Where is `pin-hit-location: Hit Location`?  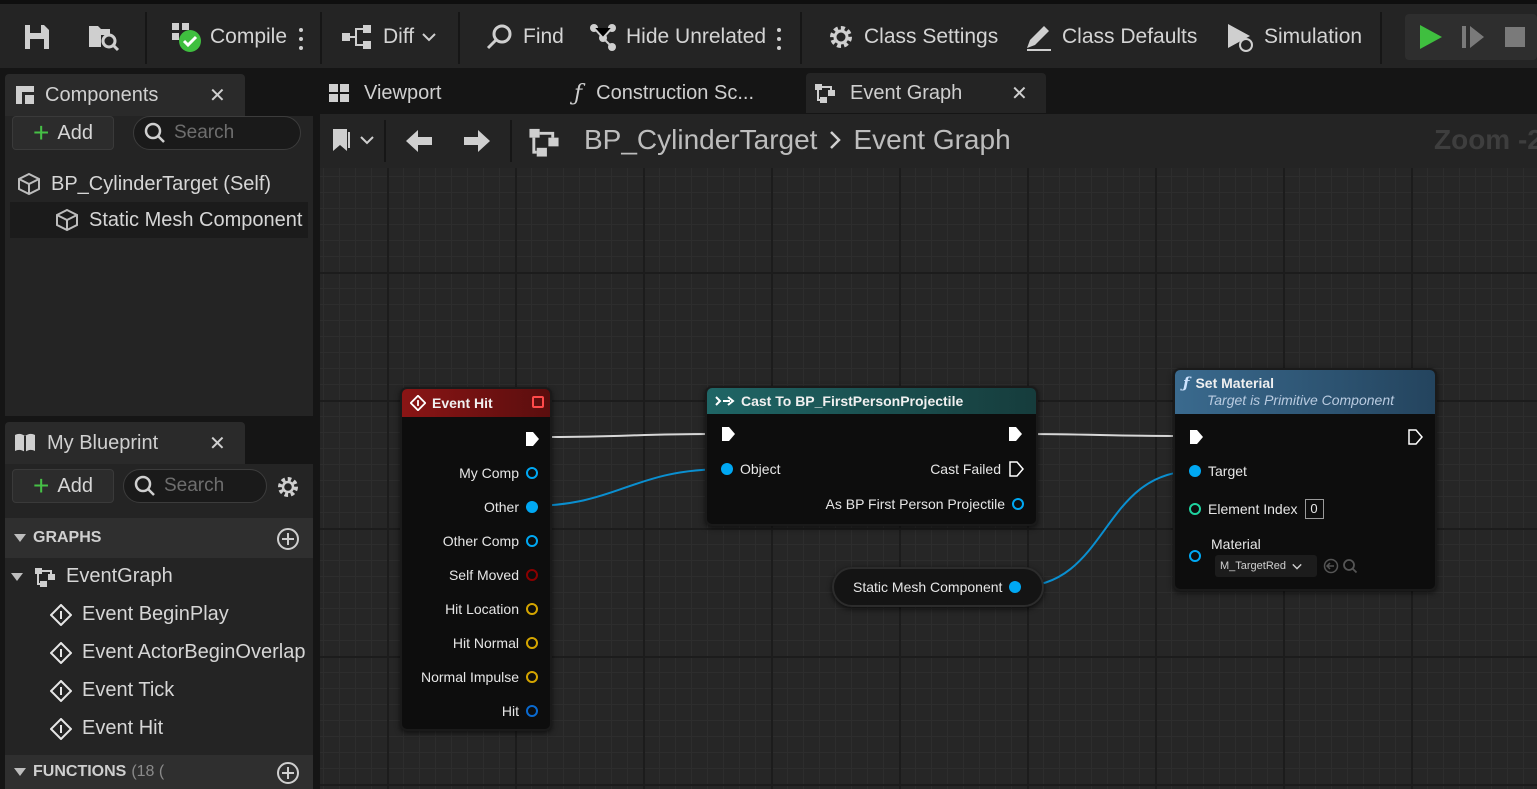
pin-hit-location: Hit Location is located at coordinates (491, 609).